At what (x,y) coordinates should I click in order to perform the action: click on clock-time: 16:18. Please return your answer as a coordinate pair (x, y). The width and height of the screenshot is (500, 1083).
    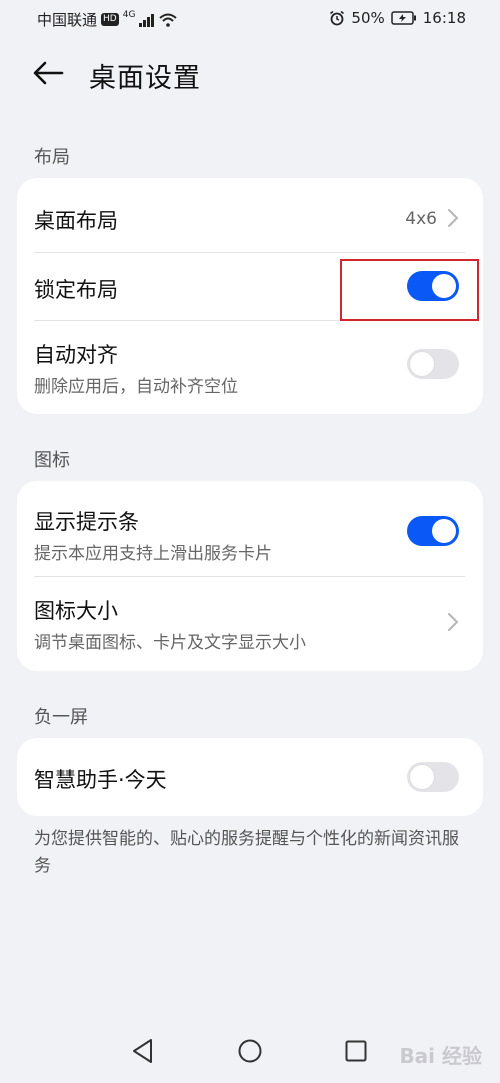
    Looking at the image, I should click on (444, 18).